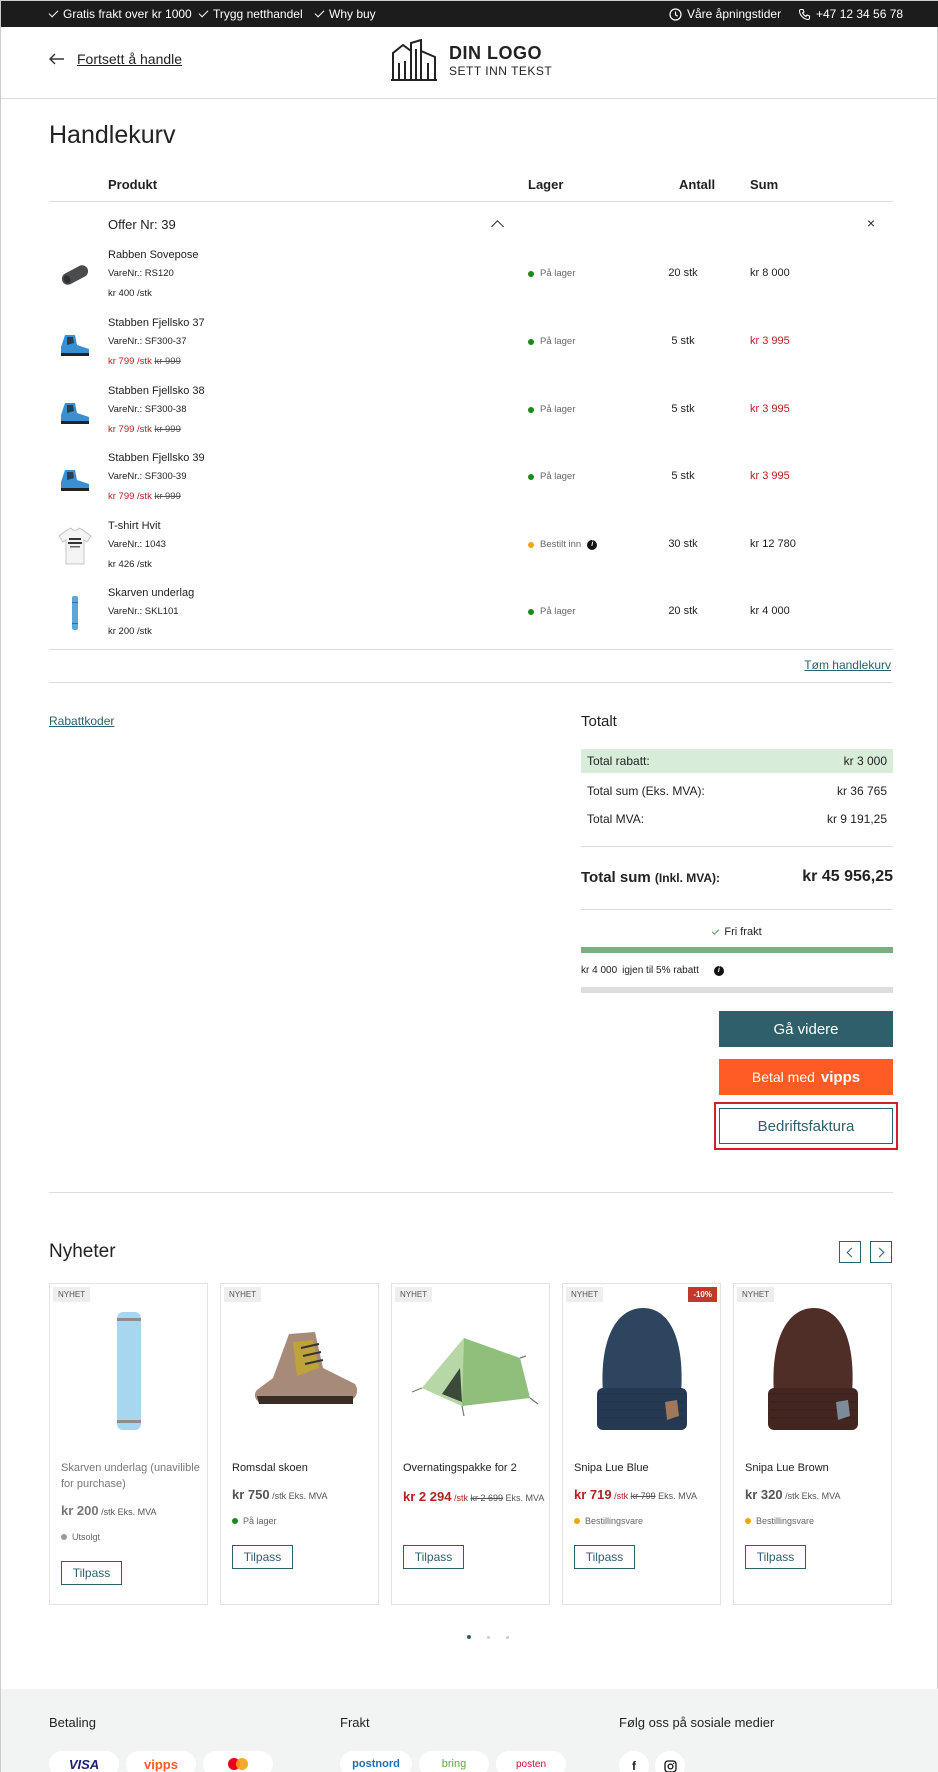 This screenshot has height=1772, width=938. What do you see at coordinates (546, 184) in the screenshot?
I see `col-stock: Lager` at bounding box center [546, 184].